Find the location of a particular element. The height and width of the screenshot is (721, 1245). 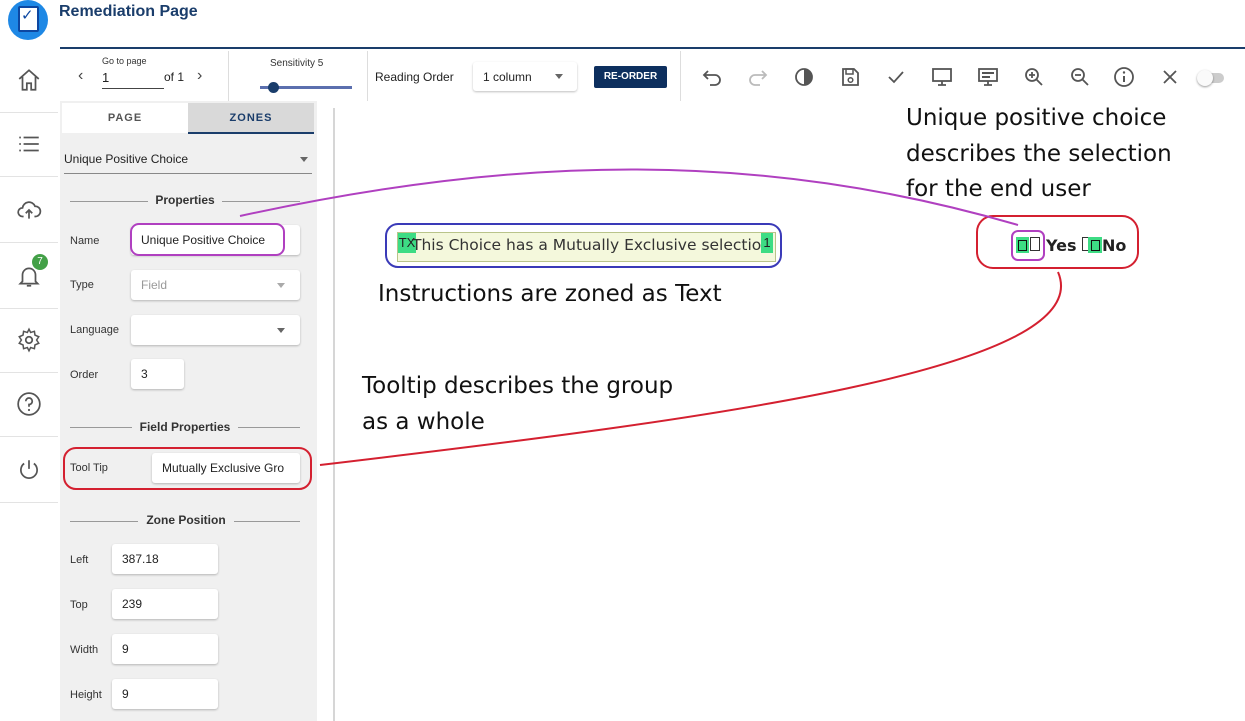

tooltip-field-highlight is located at coordinates (187, 468).